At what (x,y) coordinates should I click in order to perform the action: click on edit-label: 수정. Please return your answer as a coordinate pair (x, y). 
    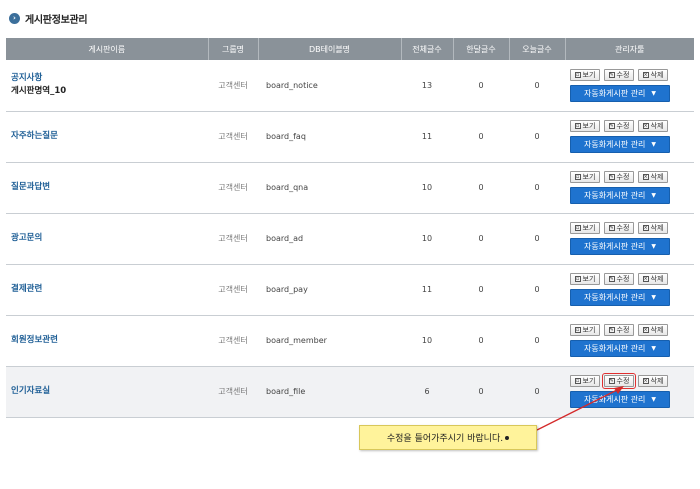
    Looking at the image, I should click on (623, 74).